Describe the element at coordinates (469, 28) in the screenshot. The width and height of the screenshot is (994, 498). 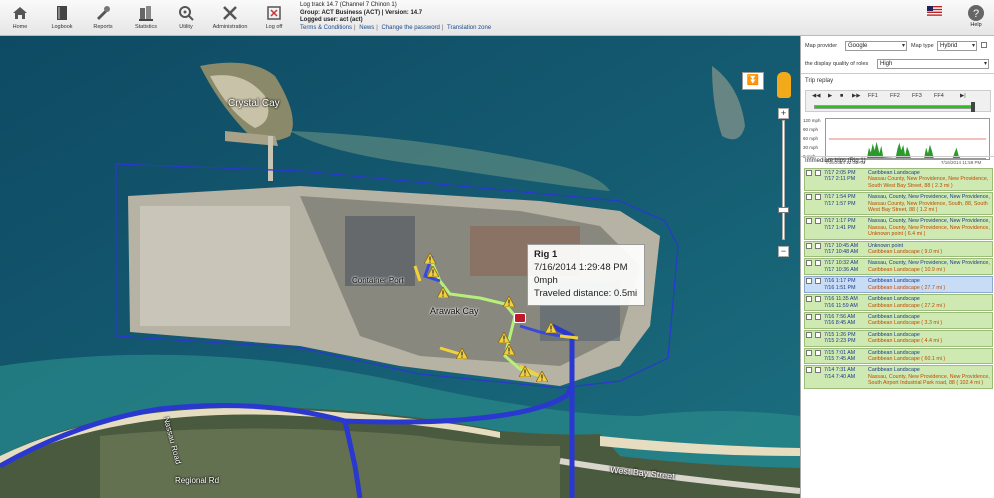
I see `translation-zone-link: Translation zone` at that location.